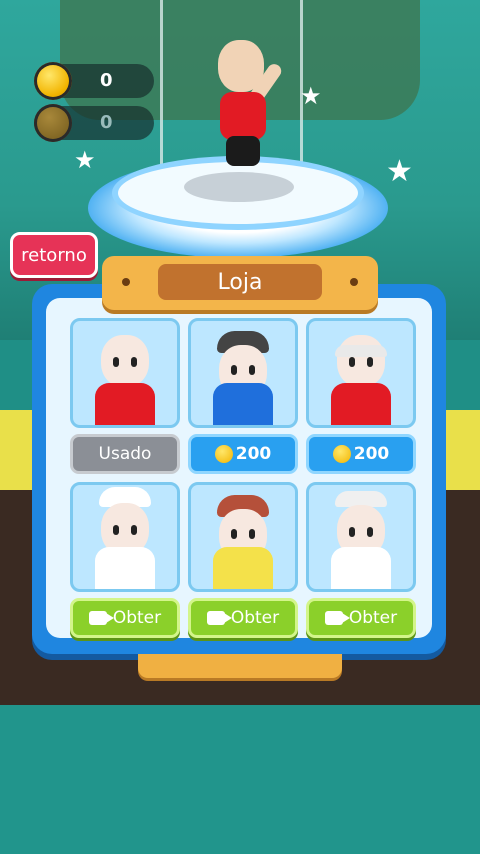 The height and width of the screenshot is (854, 480). I want to click on used-label: Usado, so click(125, 454).